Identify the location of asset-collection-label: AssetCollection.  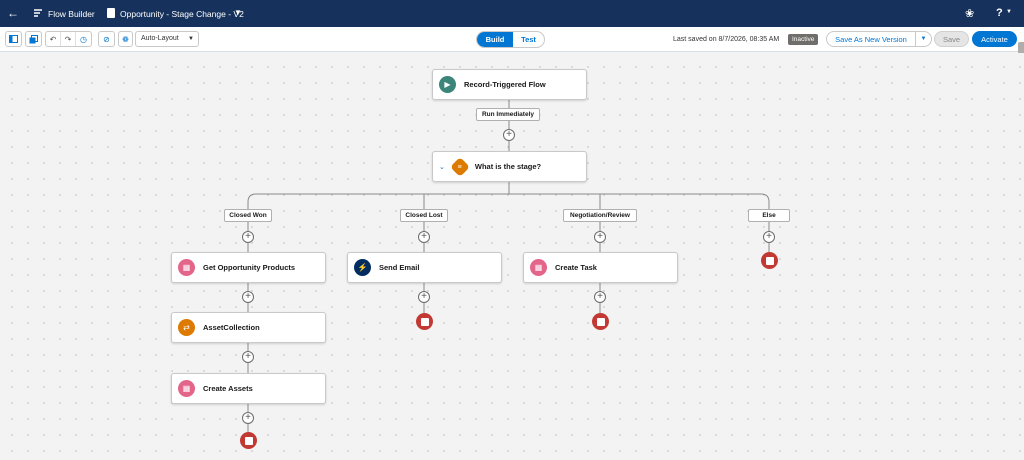
(231, 327).